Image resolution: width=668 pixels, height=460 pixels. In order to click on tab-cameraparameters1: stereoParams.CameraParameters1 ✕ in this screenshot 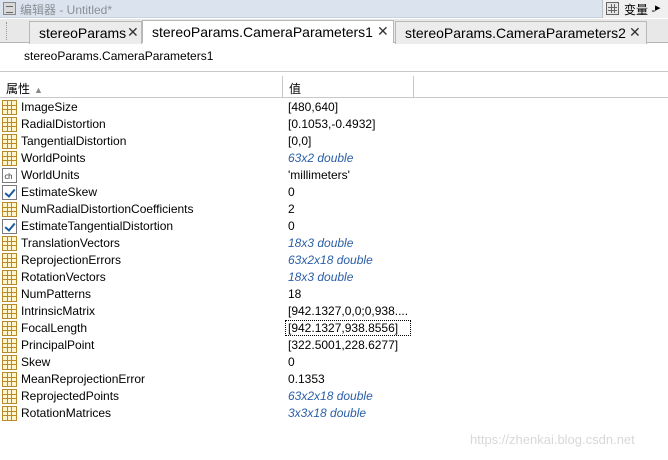, I will do `click(268, 31)`.